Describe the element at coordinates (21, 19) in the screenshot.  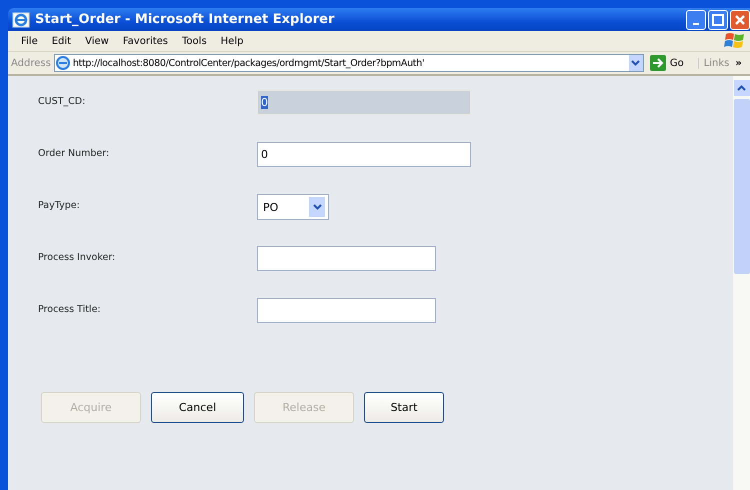
I see `browser-icon` at that location.